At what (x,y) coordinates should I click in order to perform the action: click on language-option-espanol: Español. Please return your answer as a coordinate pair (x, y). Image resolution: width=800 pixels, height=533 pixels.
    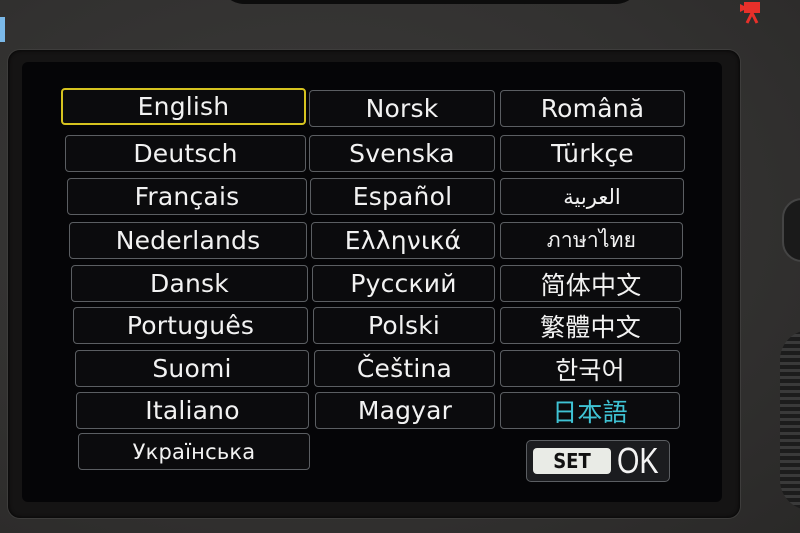
    Looking at the image, I should click on (402, 196).